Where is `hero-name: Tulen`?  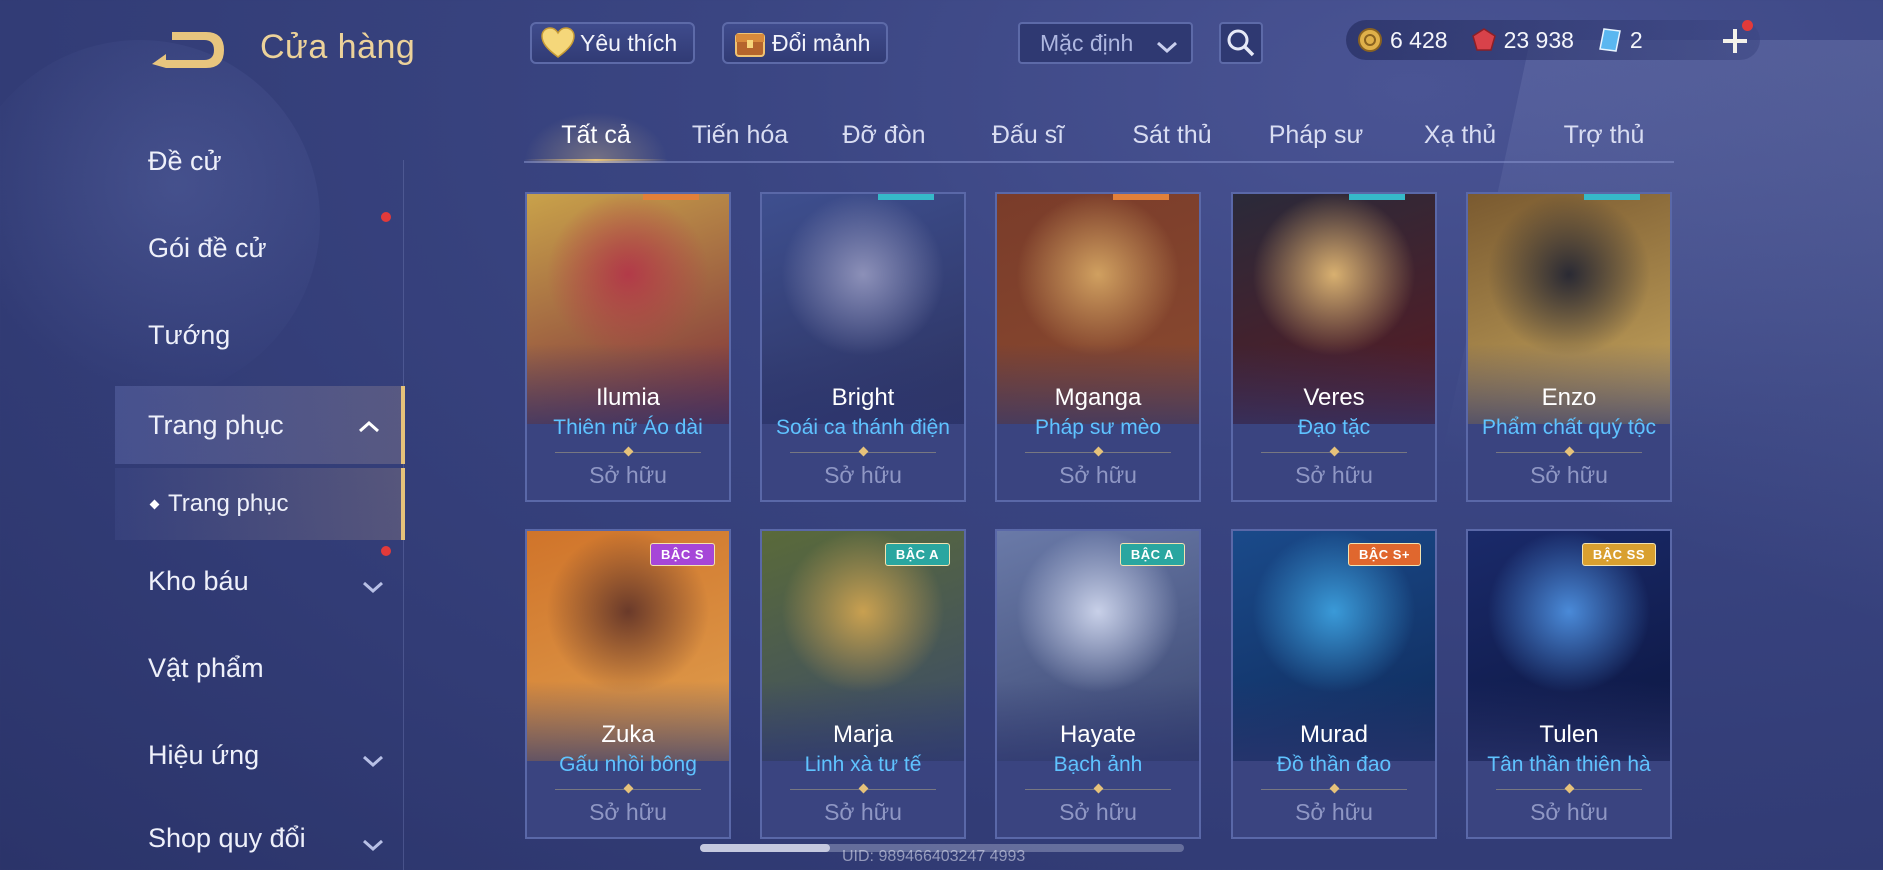
hero-name: Tulen is located at coordinates (1569, 734).